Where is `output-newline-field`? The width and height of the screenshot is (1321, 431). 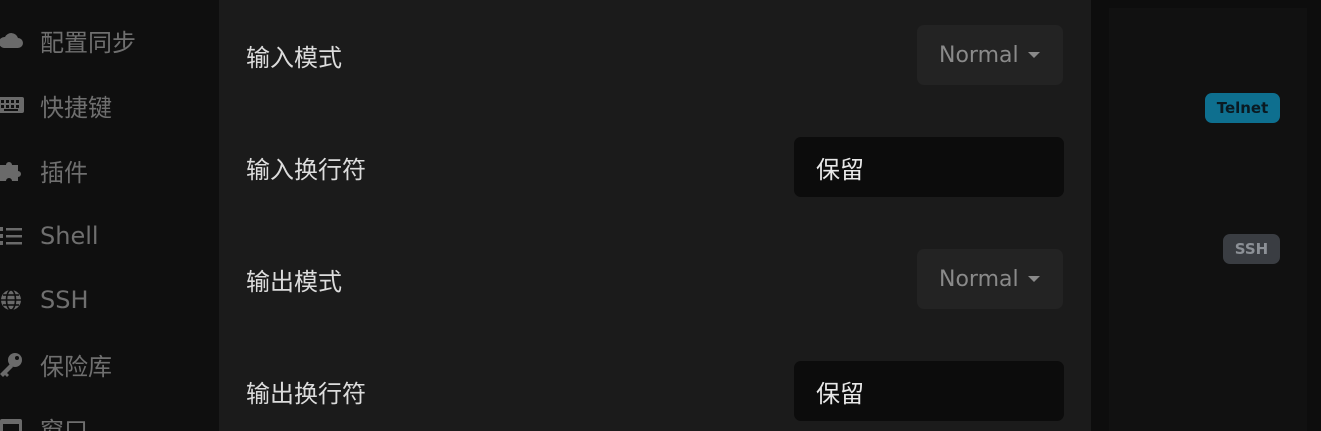
output-newline-field is located at coordinates (929, 391).